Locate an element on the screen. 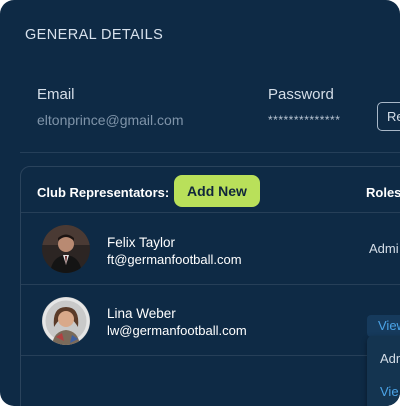  representatives-title: Club Representators: is located at coordinates (103, 192).